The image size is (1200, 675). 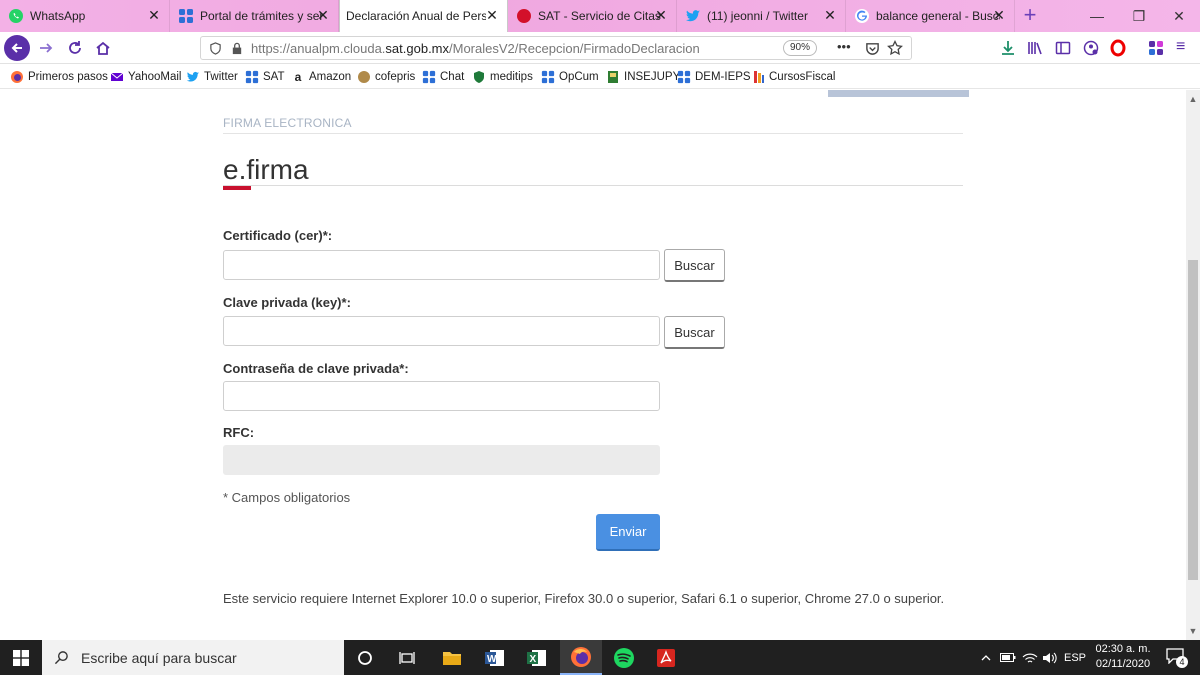 I want to click on new-tab-plus-icon: +, so click(x=1030, y=16).